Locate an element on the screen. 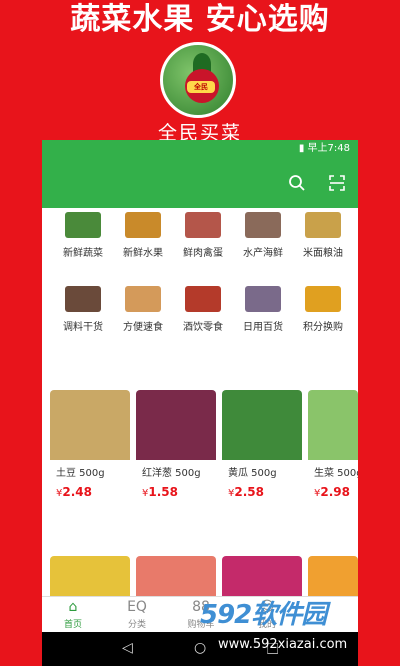  status-time: 早上7:48 is located at coordinates (328, 148).